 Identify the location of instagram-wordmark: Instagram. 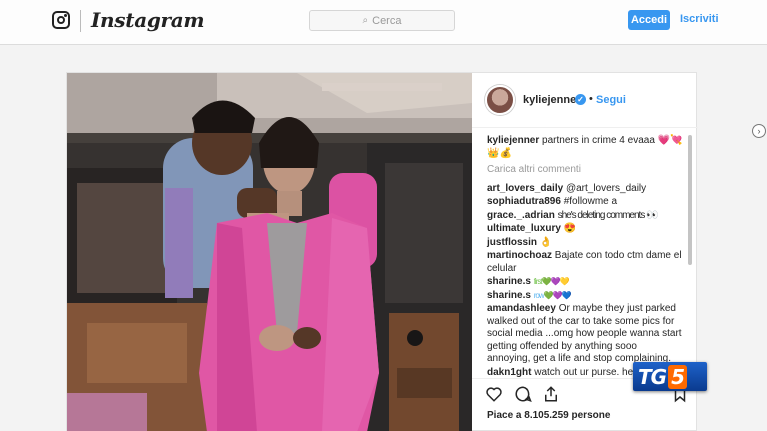
(148, 20).